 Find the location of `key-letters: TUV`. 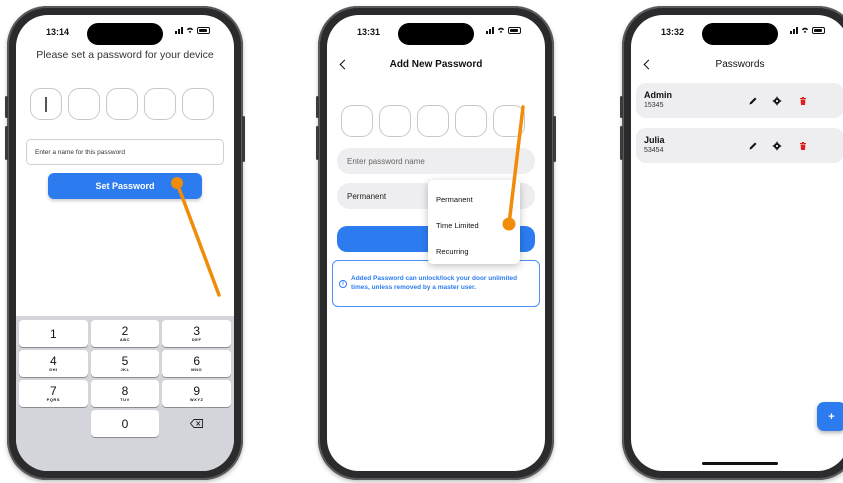

key-letters: TUV is located at coordinates (125, 399).